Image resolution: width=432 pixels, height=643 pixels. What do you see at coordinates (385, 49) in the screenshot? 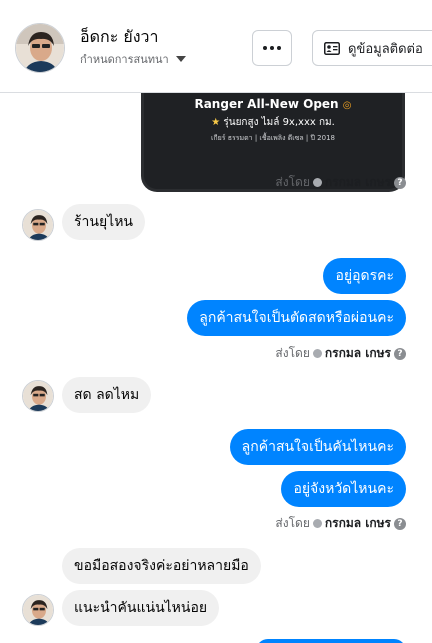
I see `view-contact-label: ดูข้อมูลติดต่อ` at bounding box center [385, 49].